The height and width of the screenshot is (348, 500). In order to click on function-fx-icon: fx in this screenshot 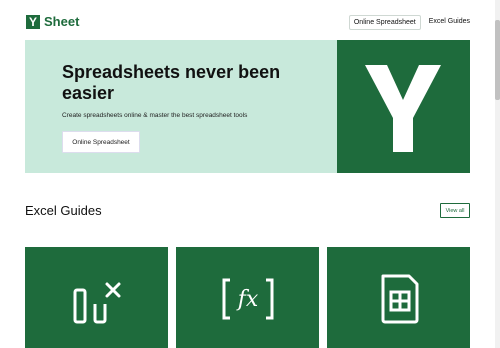, I will do `click(247, 298)`.